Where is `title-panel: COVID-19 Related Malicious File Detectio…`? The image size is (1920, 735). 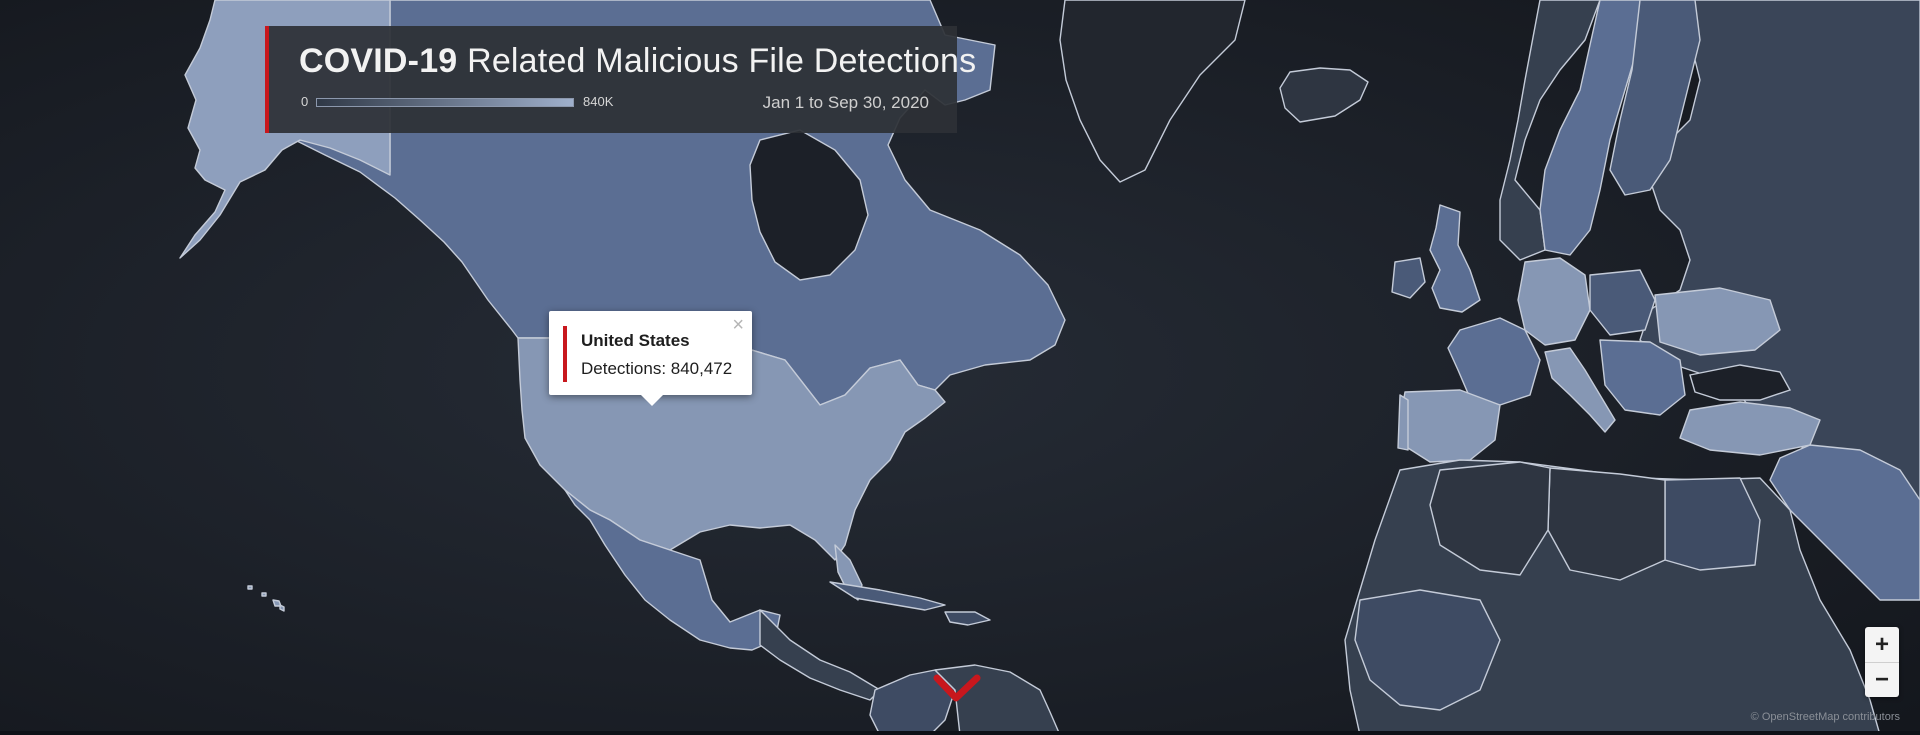
title-panel: COVID-19 Related Malicious File Detectio… is located at coordinates (620, 79).